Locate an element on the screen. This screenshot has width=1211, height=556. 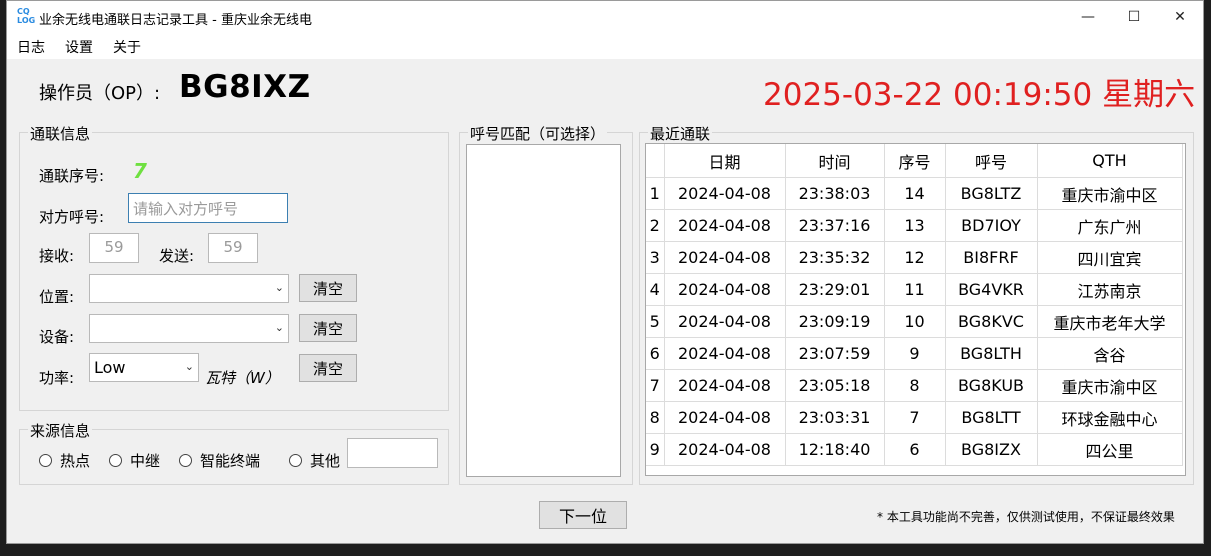
cell-seq: 11 is located at coordinates (915, 289).